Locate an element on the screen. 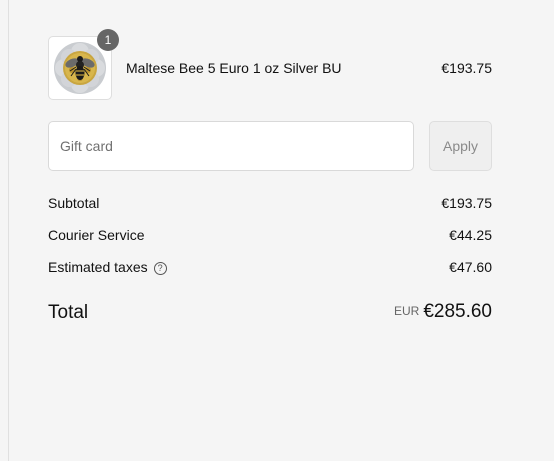 Image resolution: width=554 pixels, height=461 pixels. taxes-label: Estimated taxes is located at coordinates (98, 267).